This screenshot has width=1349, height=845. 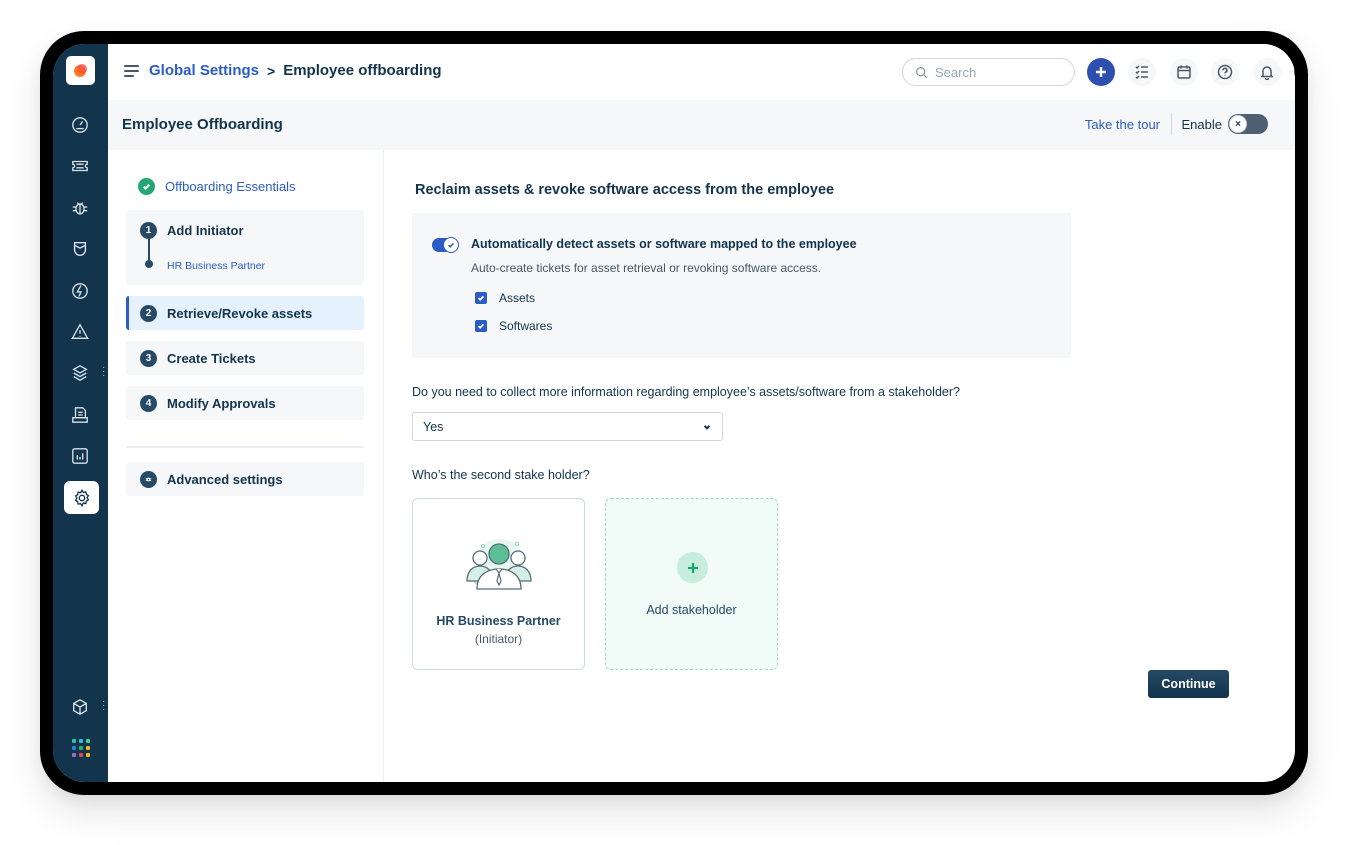 I want to click on cube-more-icon: · · ·, so click(x=103, y=706).